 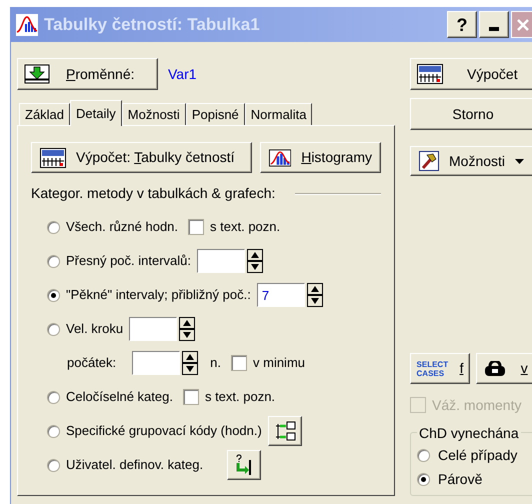 I want to click on option-label: Specifické grupovací kódy (hodn.), so click(x=164, y=431).